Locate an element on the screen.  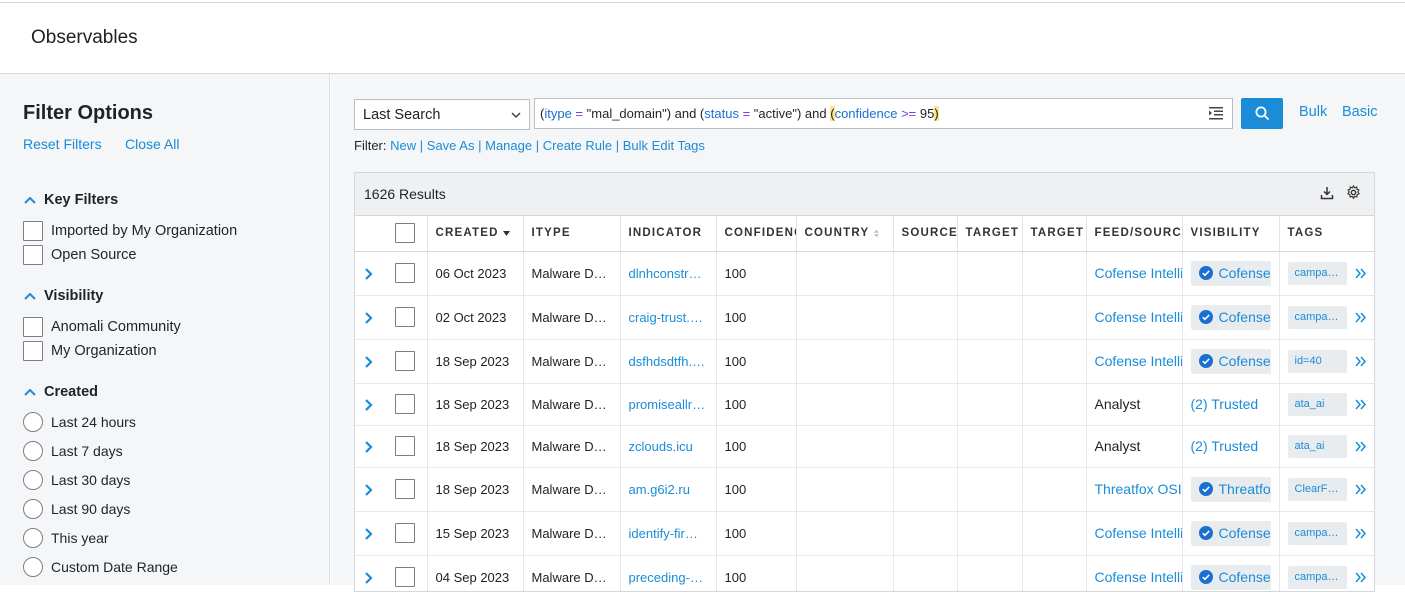
filter-bulk-edit-tags-link: Bulk Edit Tags is located at coordinates (664, 145).